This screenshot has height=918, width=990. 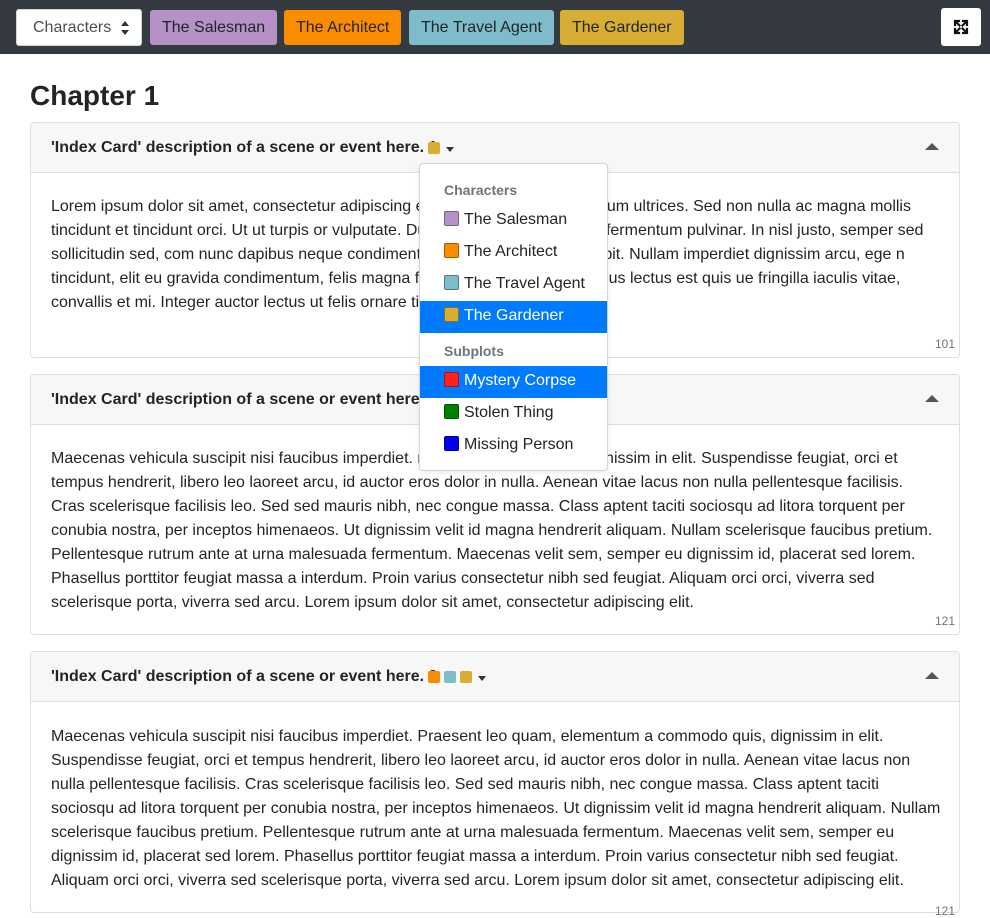 I want to click on dropdown-header-subplots: Subplots, so click(x=474, y=351).